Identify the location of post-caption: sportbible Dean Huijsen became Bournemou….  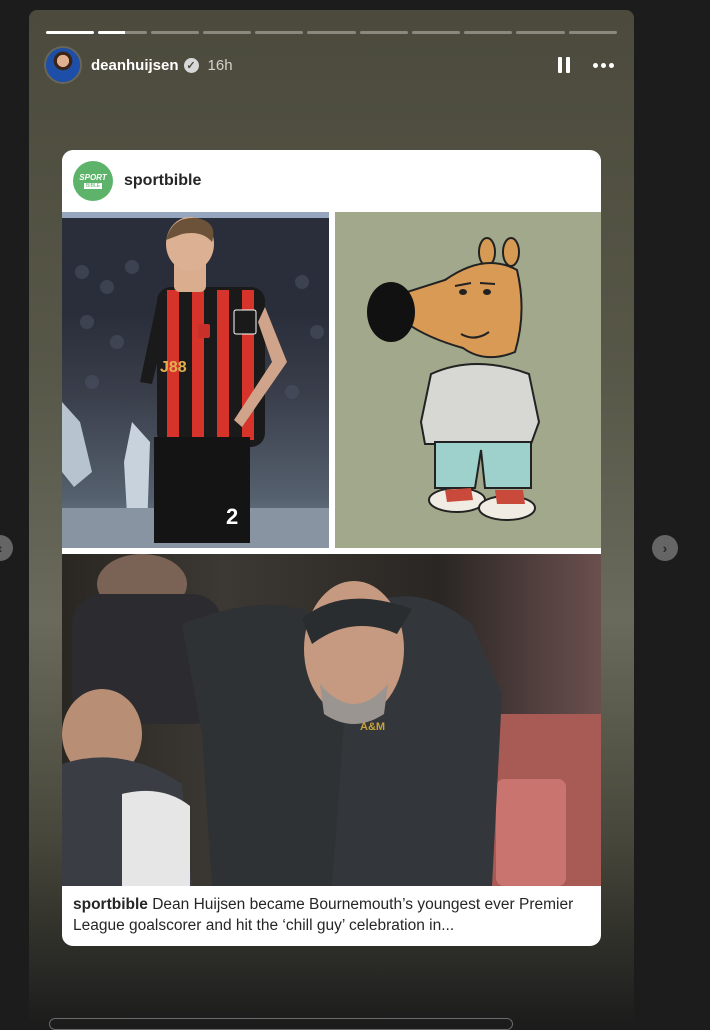
(333, 915).